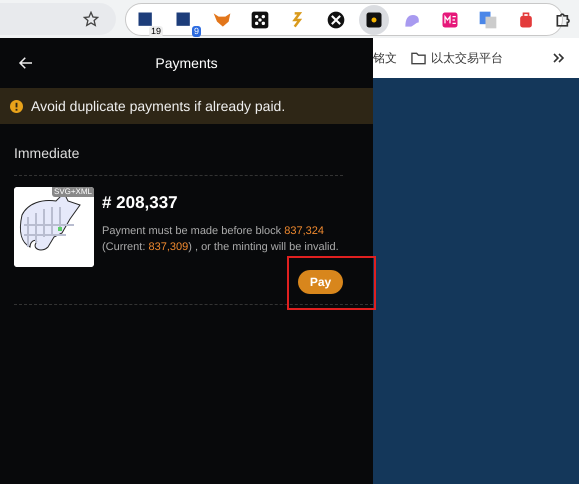  Describe the element at coordinates (184, 19) in the screenshot. I see `extension-button: 9` at that location.